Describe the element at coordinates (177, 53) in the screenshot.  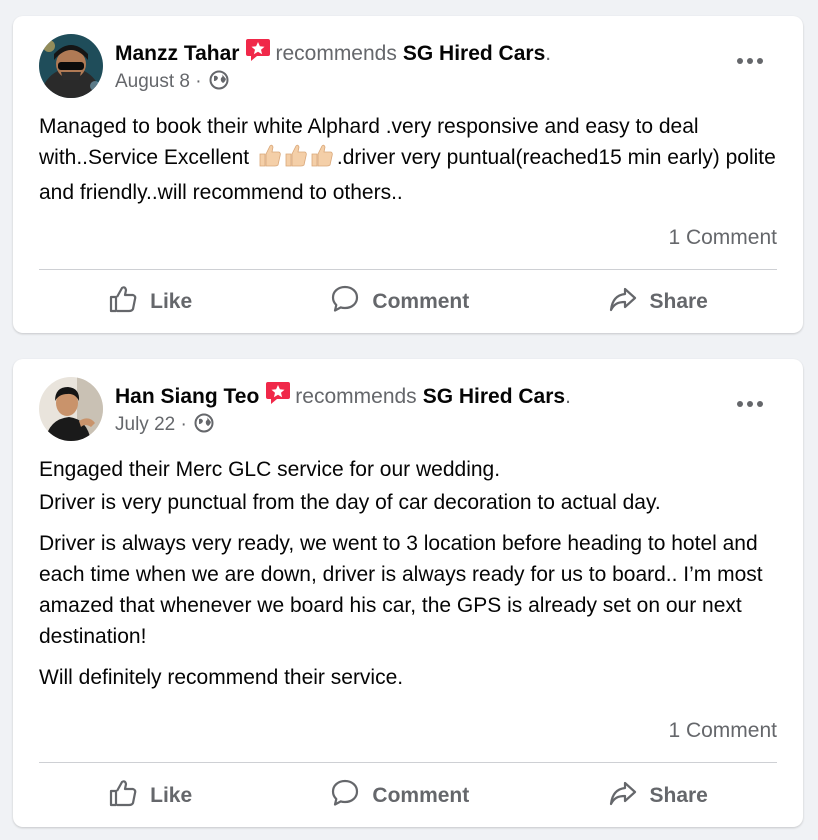
I see `author-name: Manzz Tahar` at that location.